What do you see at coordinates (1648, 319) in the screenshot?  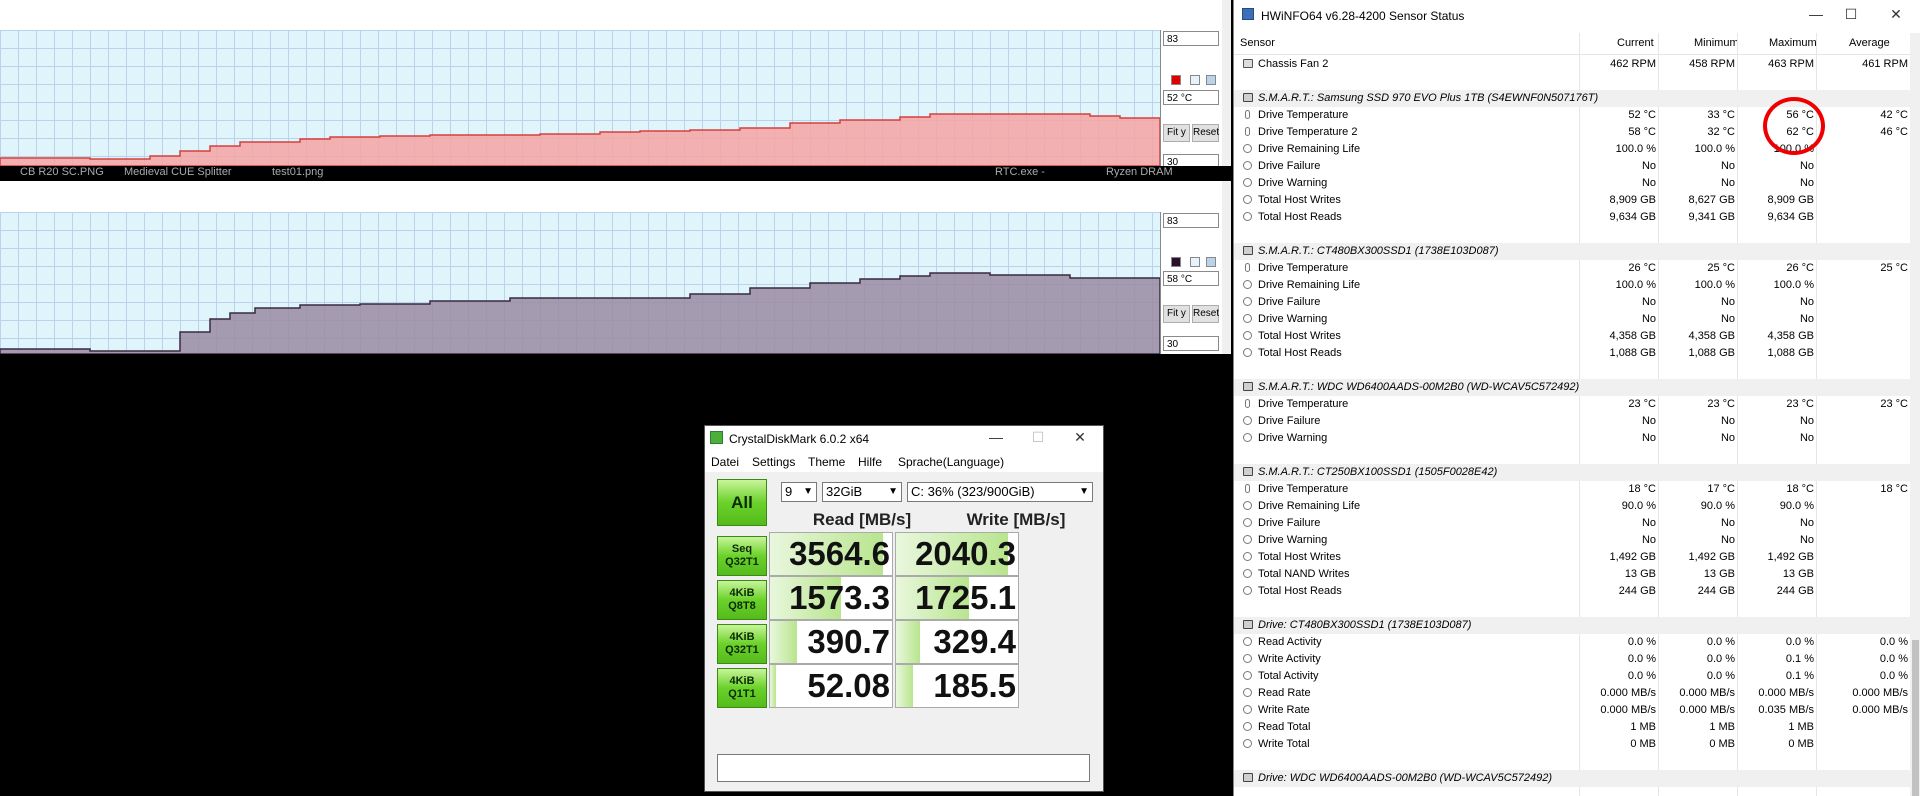 I see `sensor-value-cur: No` at bounding box center [1648, 319].